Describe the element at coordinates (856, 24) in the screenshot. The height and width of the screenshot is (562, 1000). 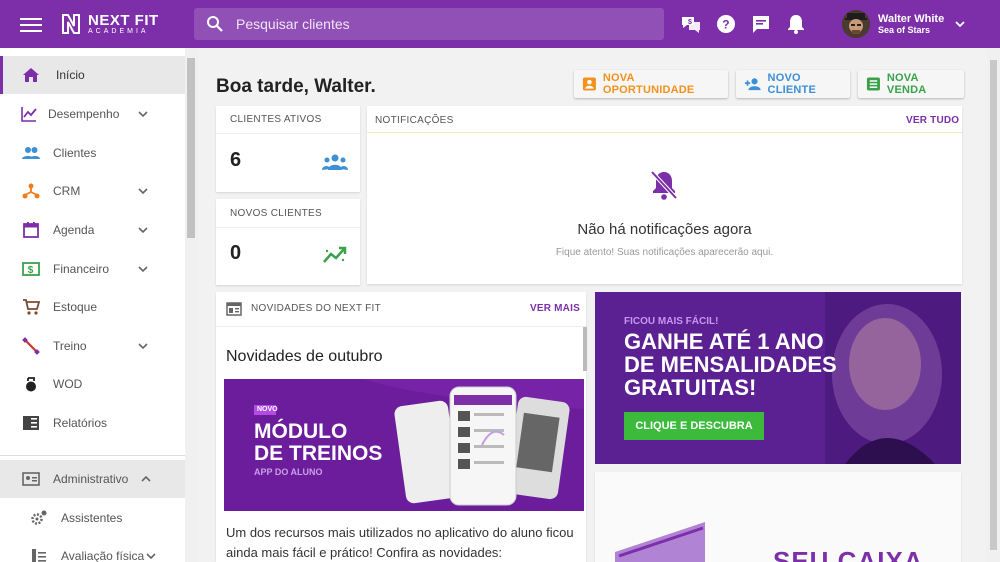
I see `avatar` at that location.